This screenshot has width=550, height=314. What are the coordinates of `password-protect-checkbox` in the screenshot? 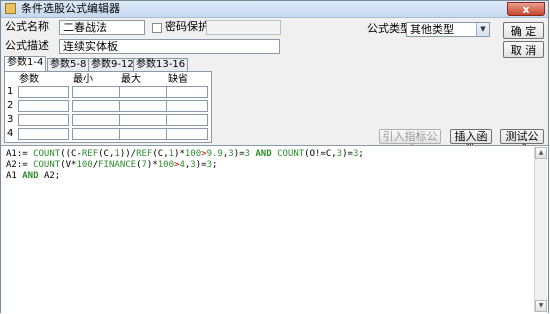 It's located at (157, 28).